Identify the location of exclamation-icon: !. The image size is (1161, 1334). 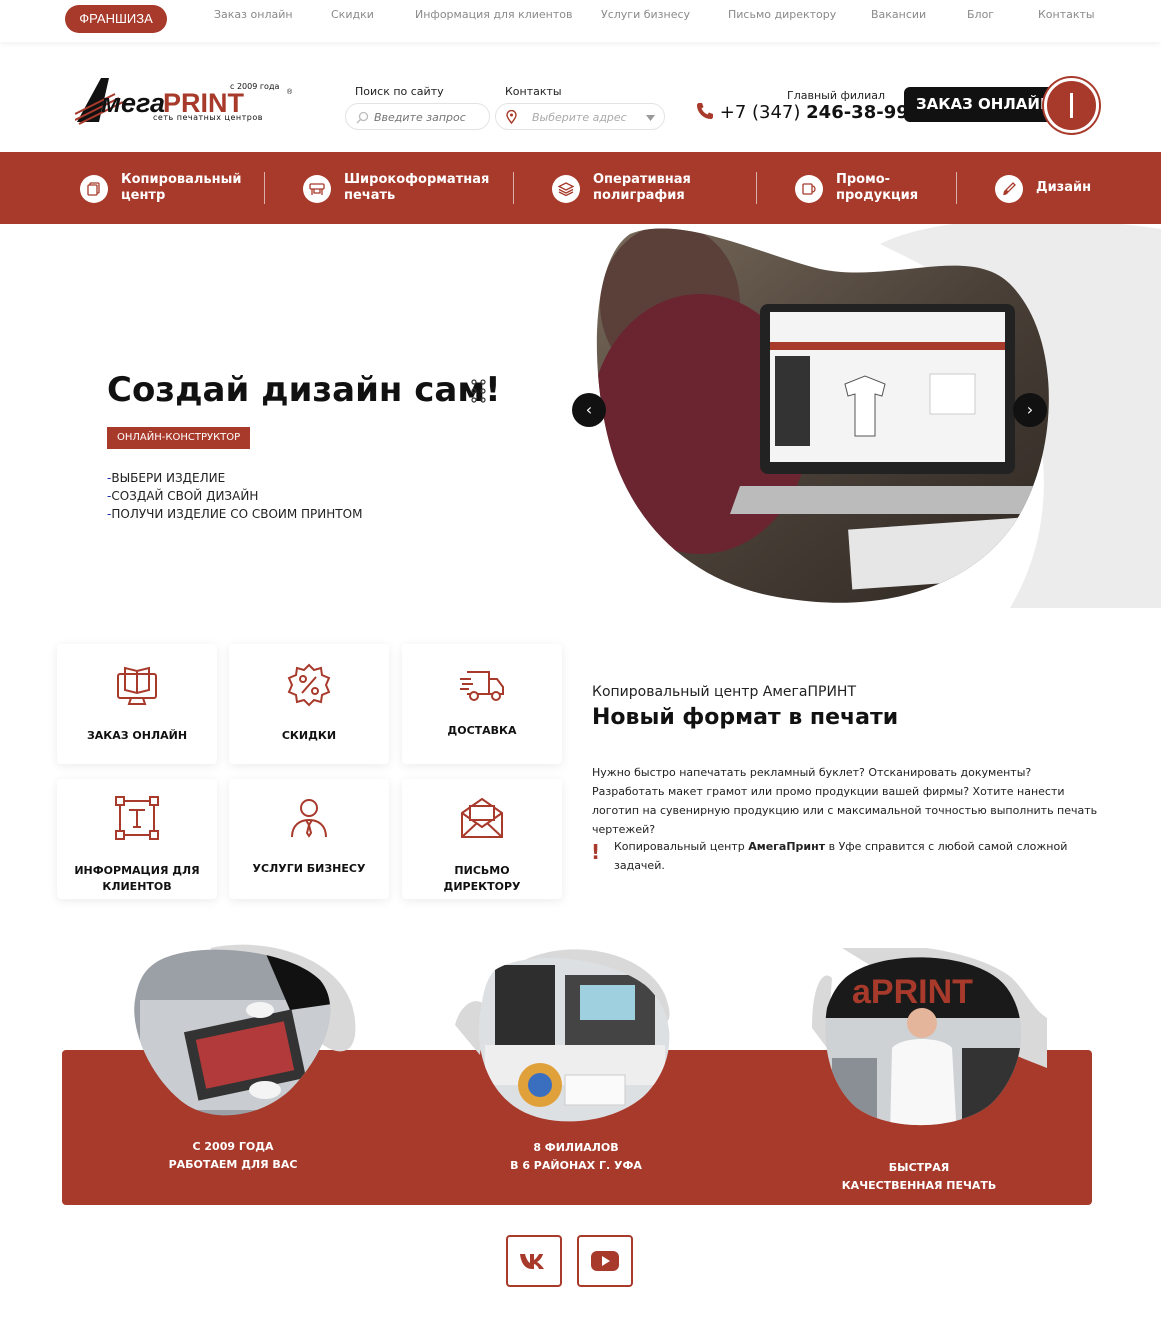
(596, 852).